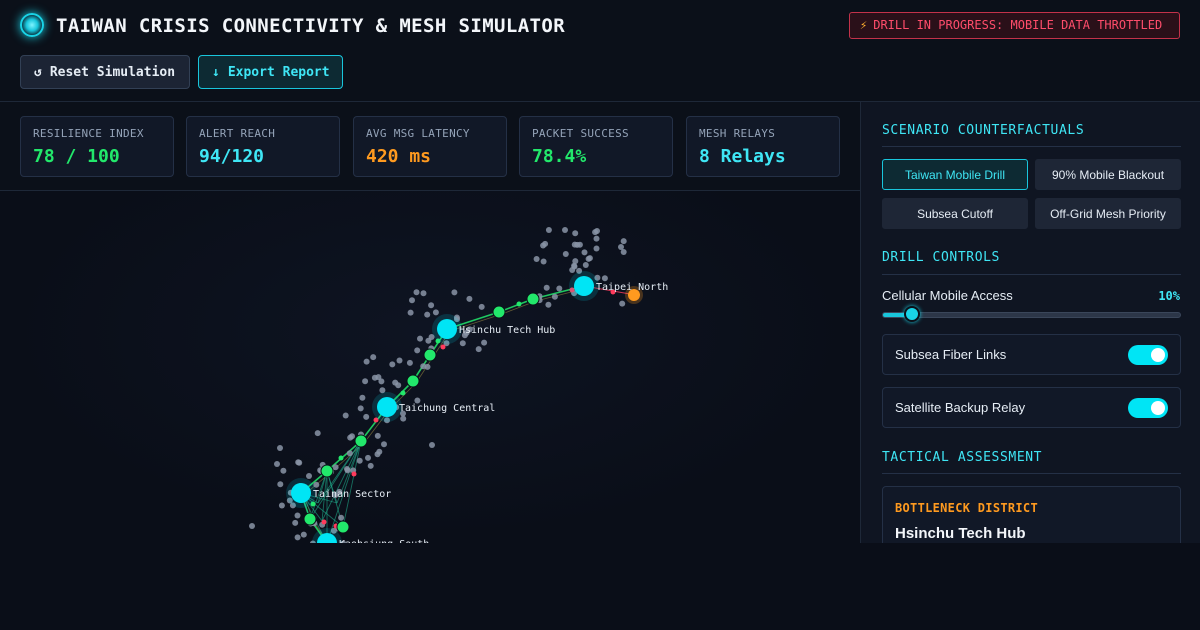  What do you see at coordinates (352, 494) in the screenshot?
I see `hub-label: Tainan Sector` at bounding box center [352, 494].